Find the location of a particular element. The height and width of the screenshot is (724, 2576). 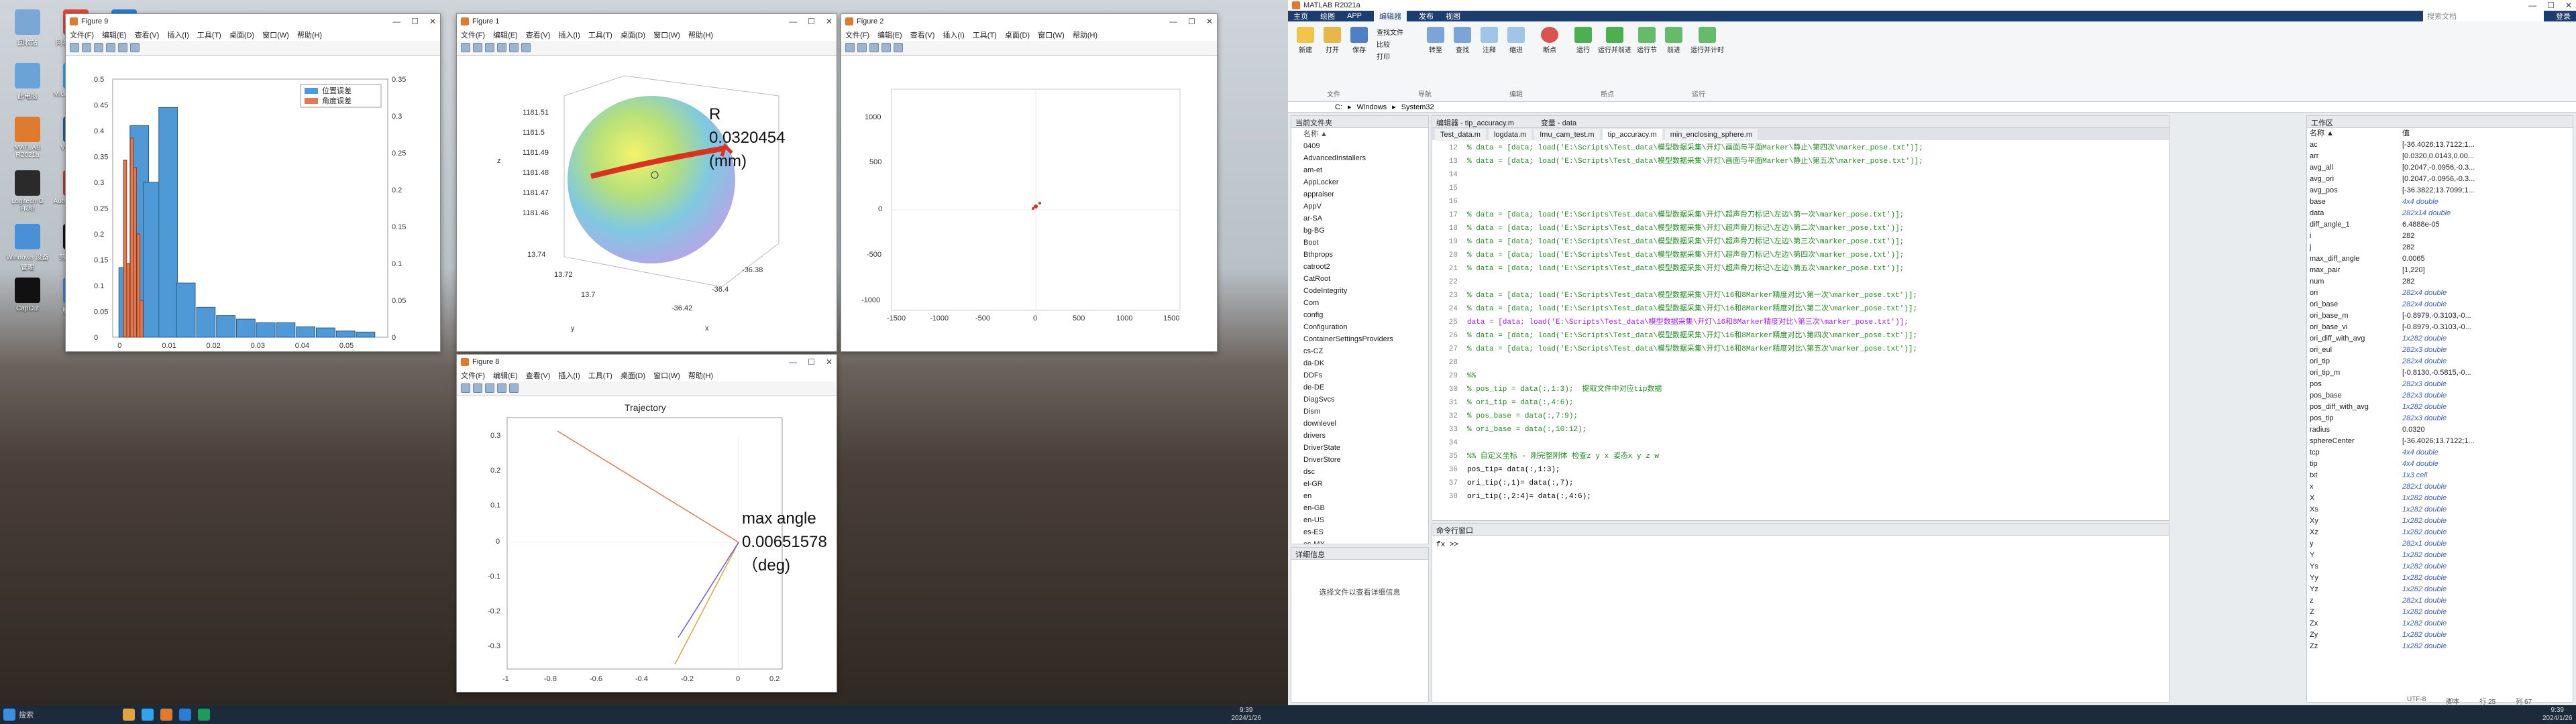

desktop-icon: Logitech G HUB is located at coordinates (27, 192).